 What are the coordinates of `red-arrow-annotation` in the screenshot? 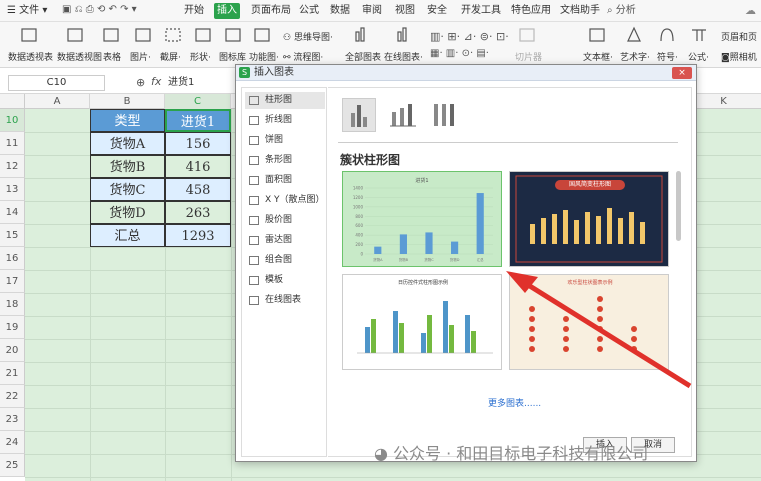 It's located at (599, 330).